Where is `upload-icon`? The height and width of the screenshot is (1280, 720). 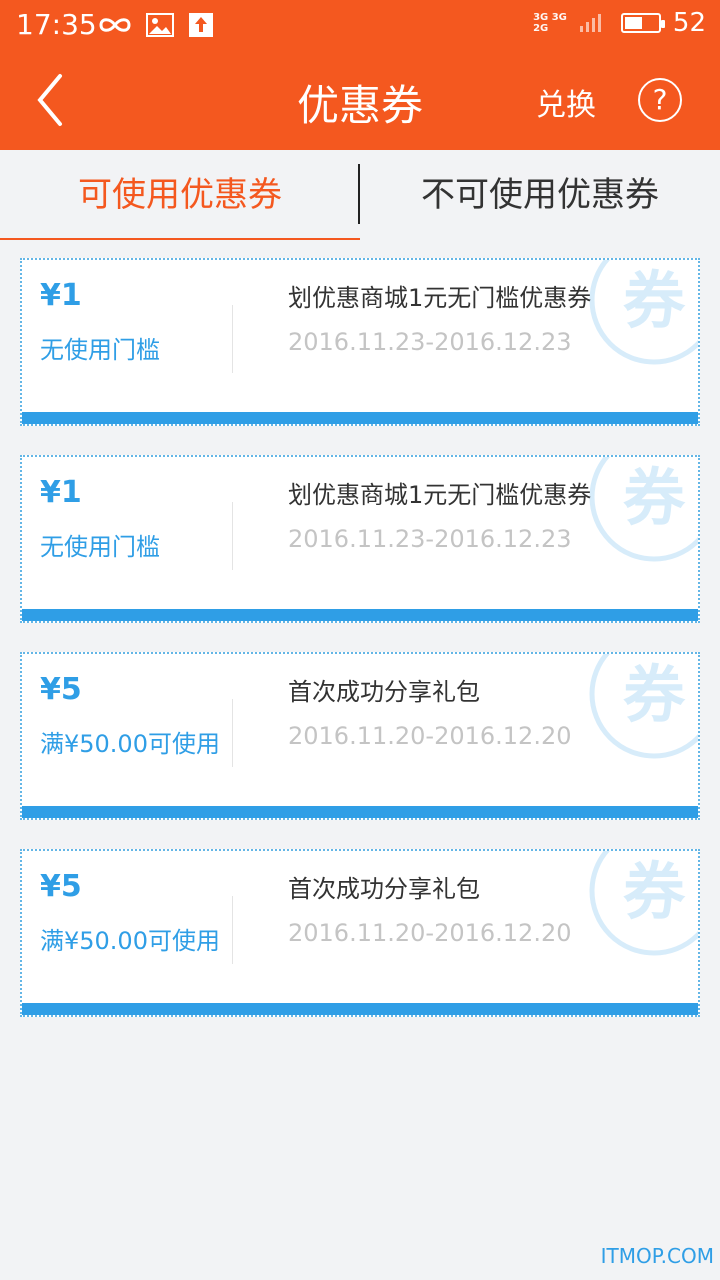
upload-icon is located at coordinates (201, 25).